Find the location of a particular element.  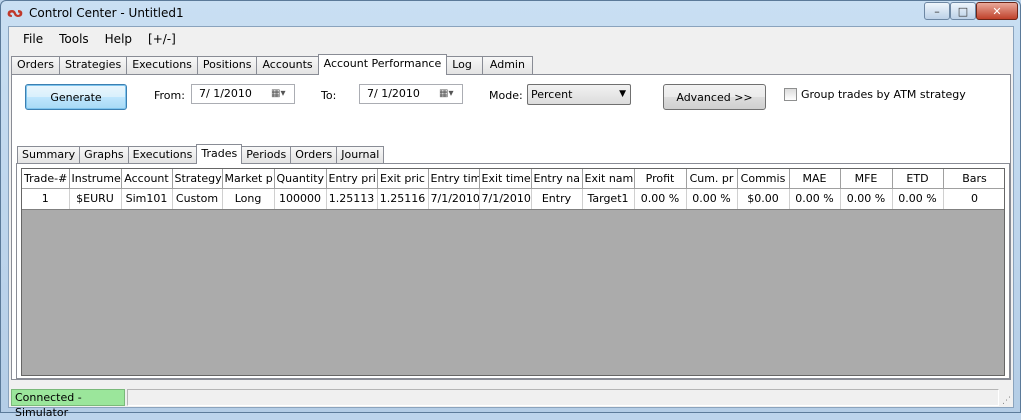

column-header: Account is located at coordinates (147, 179).